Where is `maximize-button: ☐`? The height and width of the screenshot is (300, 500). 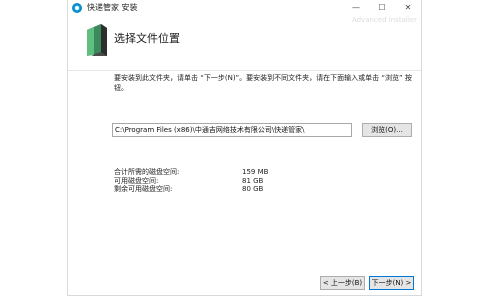 maximize-button: ☐ is located at coordinates (382, 8).